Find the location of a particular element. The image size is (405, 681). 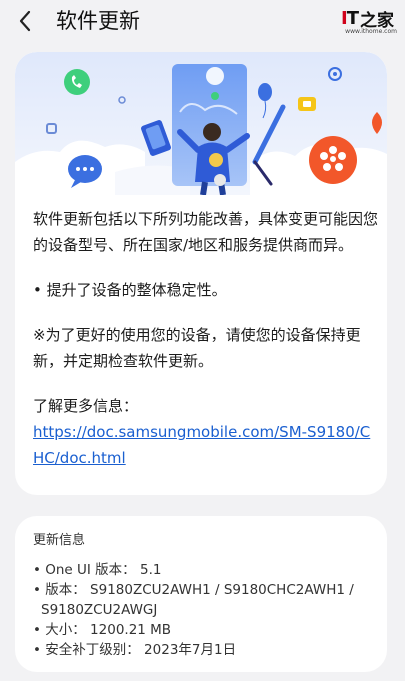

build-version: • 版本： S9180ZCU2AWH1 / S9180CHC2AWH1 / is located at coordinates (193, 590).